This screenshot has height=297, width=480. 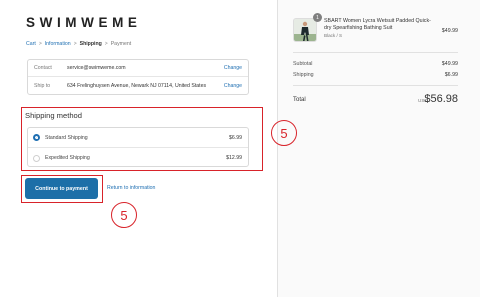 I want to click on breadcrumb-payment: Payment, so click(x=121, y=44).